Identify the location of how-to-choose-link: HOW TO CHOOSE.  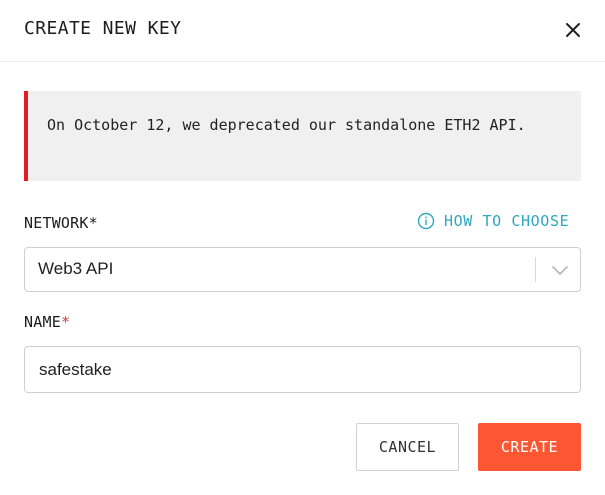
(493, 221).